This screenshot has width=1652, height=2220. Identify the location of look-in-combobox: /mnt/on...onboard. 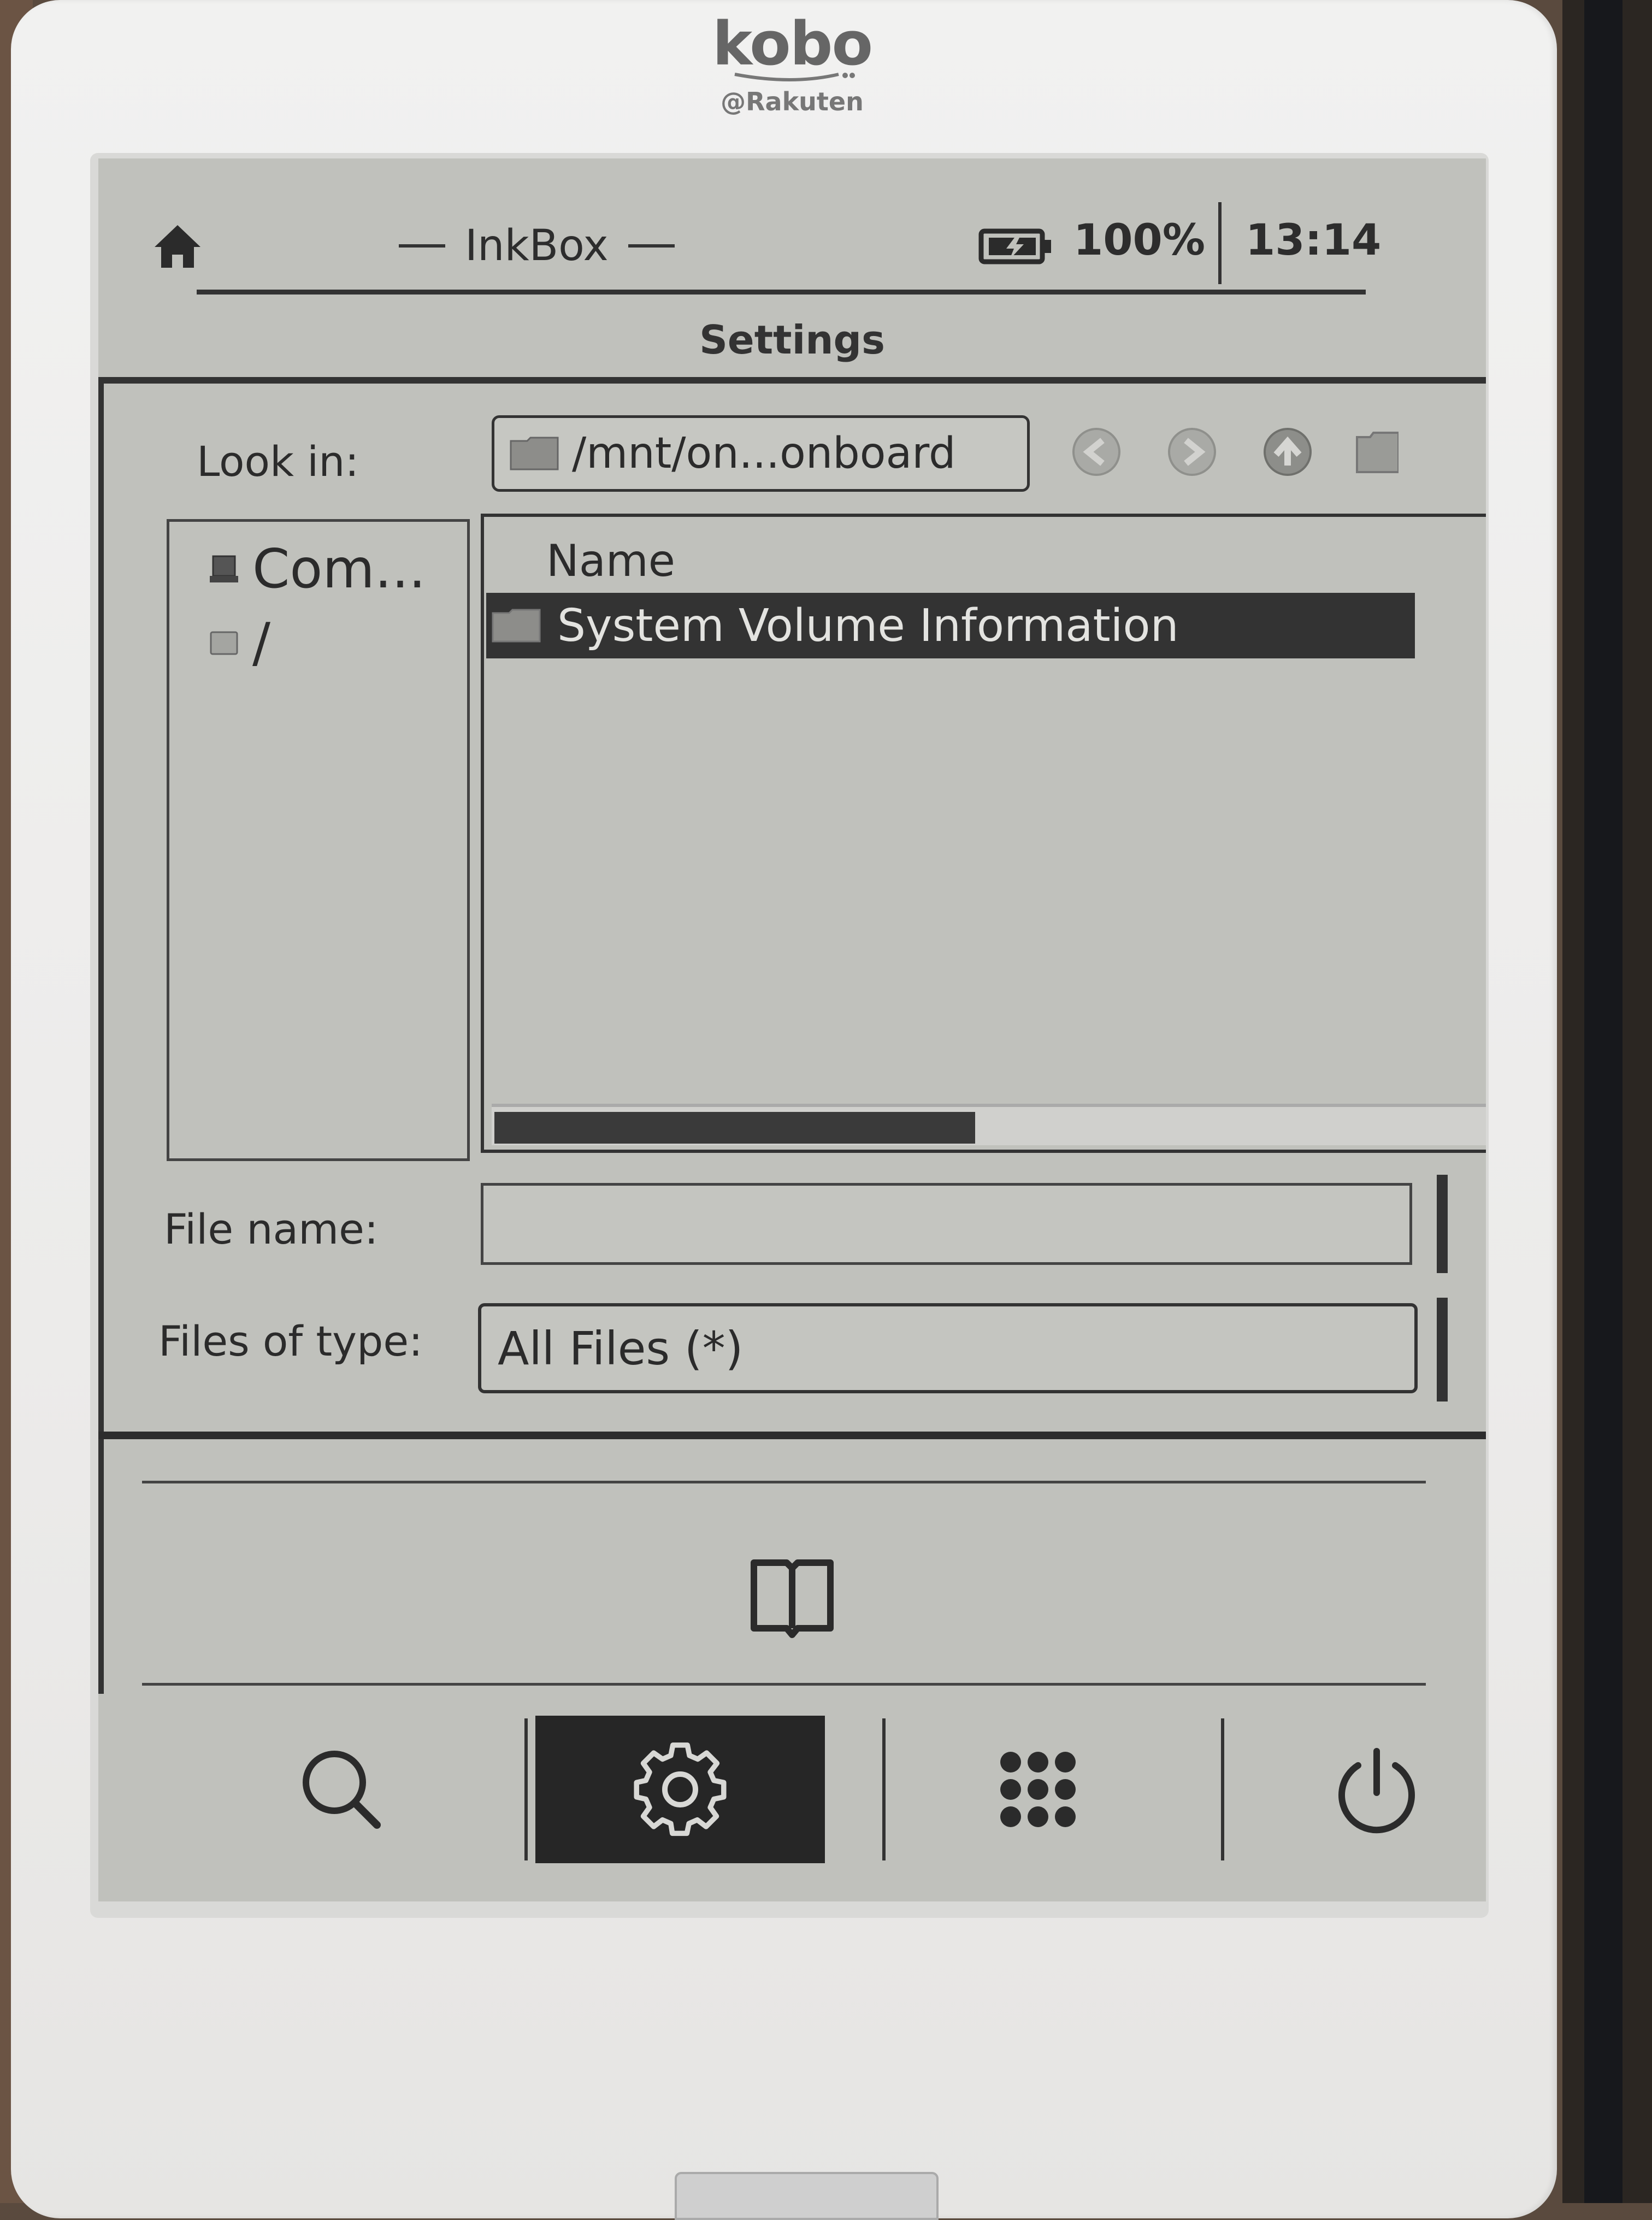
(761, 454).